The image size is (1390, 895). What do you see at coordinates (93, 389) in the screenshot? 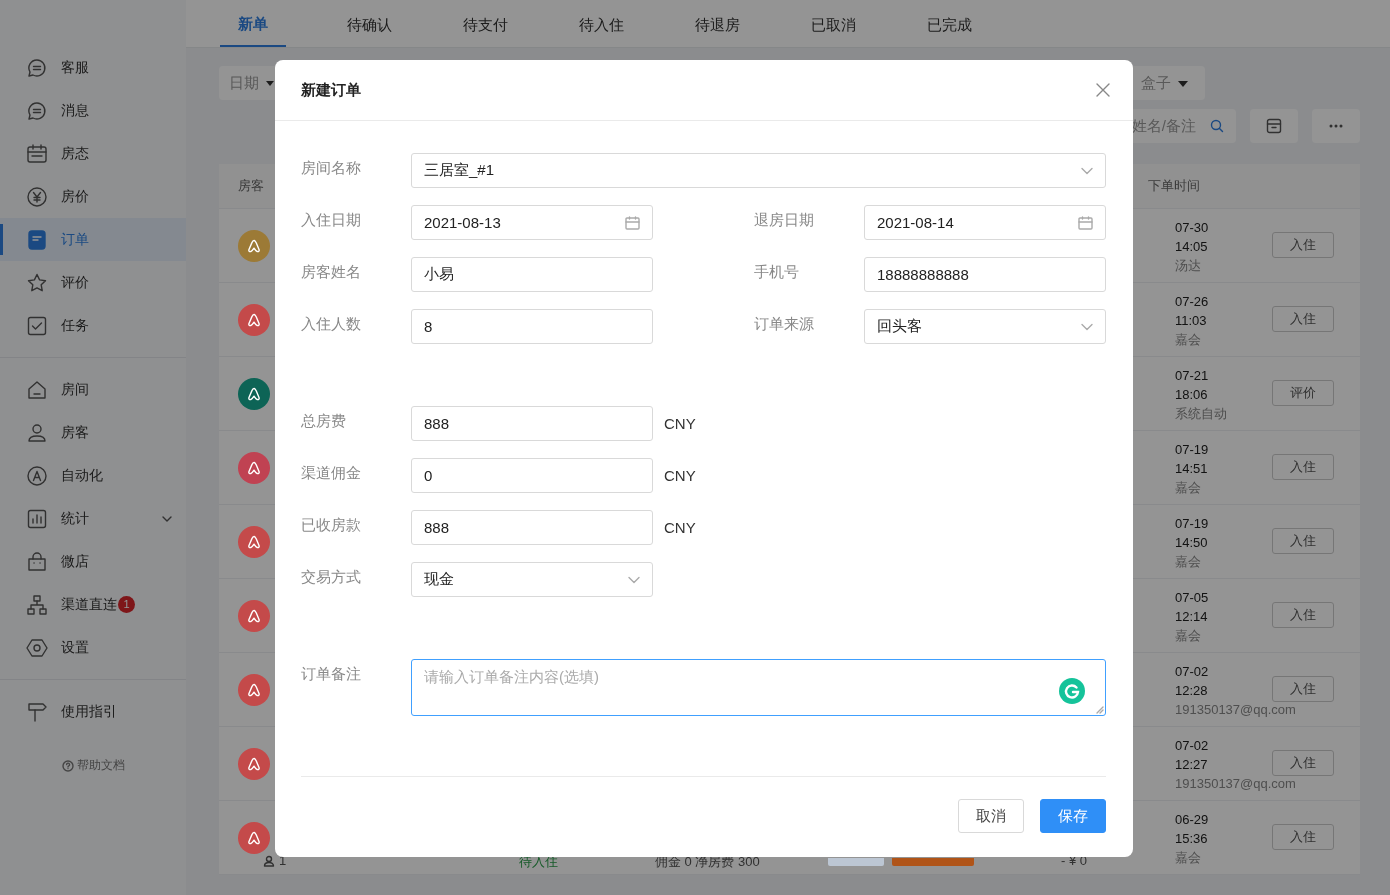
I see `sidebar-item: 房间` at bounding box center [93, 389].